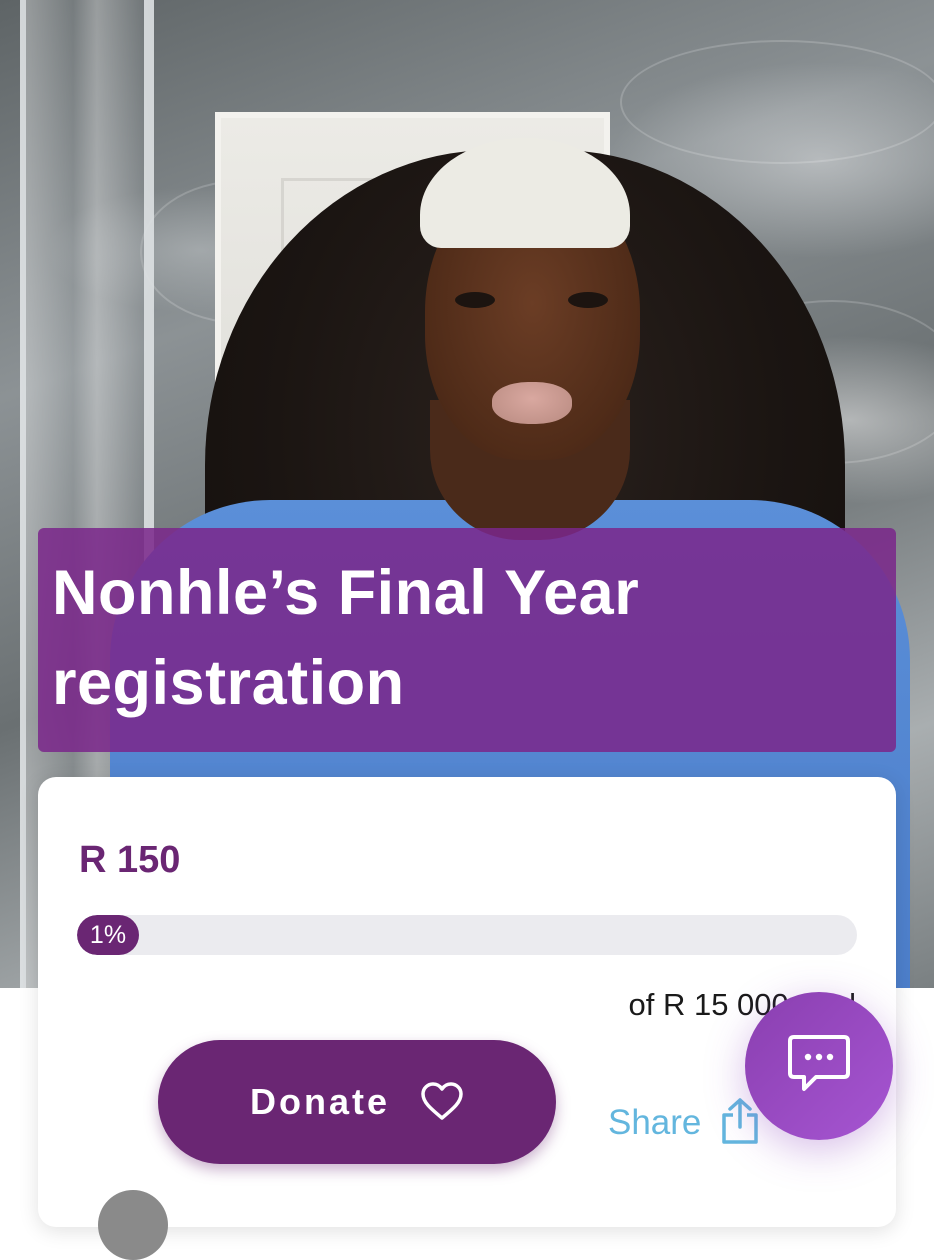 The width and height of the screenshot is (934, 1260). Describe the element at coordinates (467, 935) in the screenshot. I see `progress-bar: 1%` at that location.